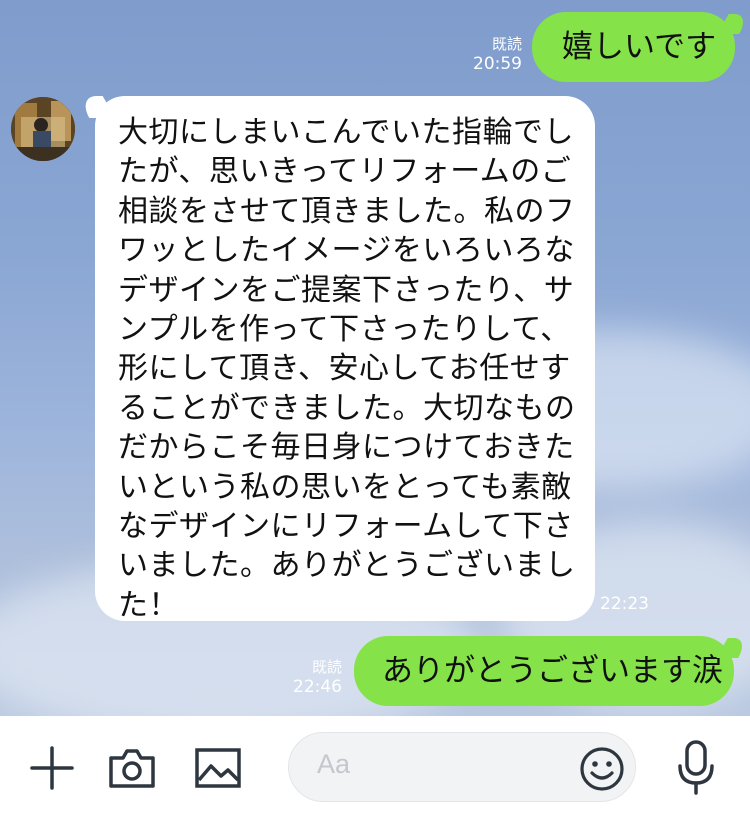 The image size is (750, 818). What do you see at coordinates (218, 768) in the screenshot?
I see `image-icon` at bounding box center [218, 768].